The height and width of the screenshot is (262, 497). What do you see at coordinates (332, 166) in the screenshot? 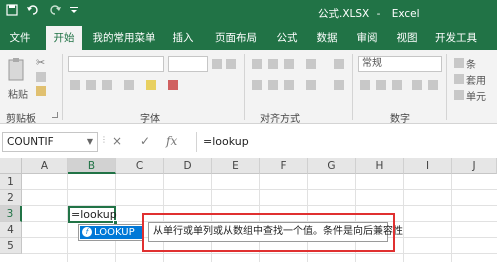
I see `column-header-g: G` at bounding box center [332, 166].